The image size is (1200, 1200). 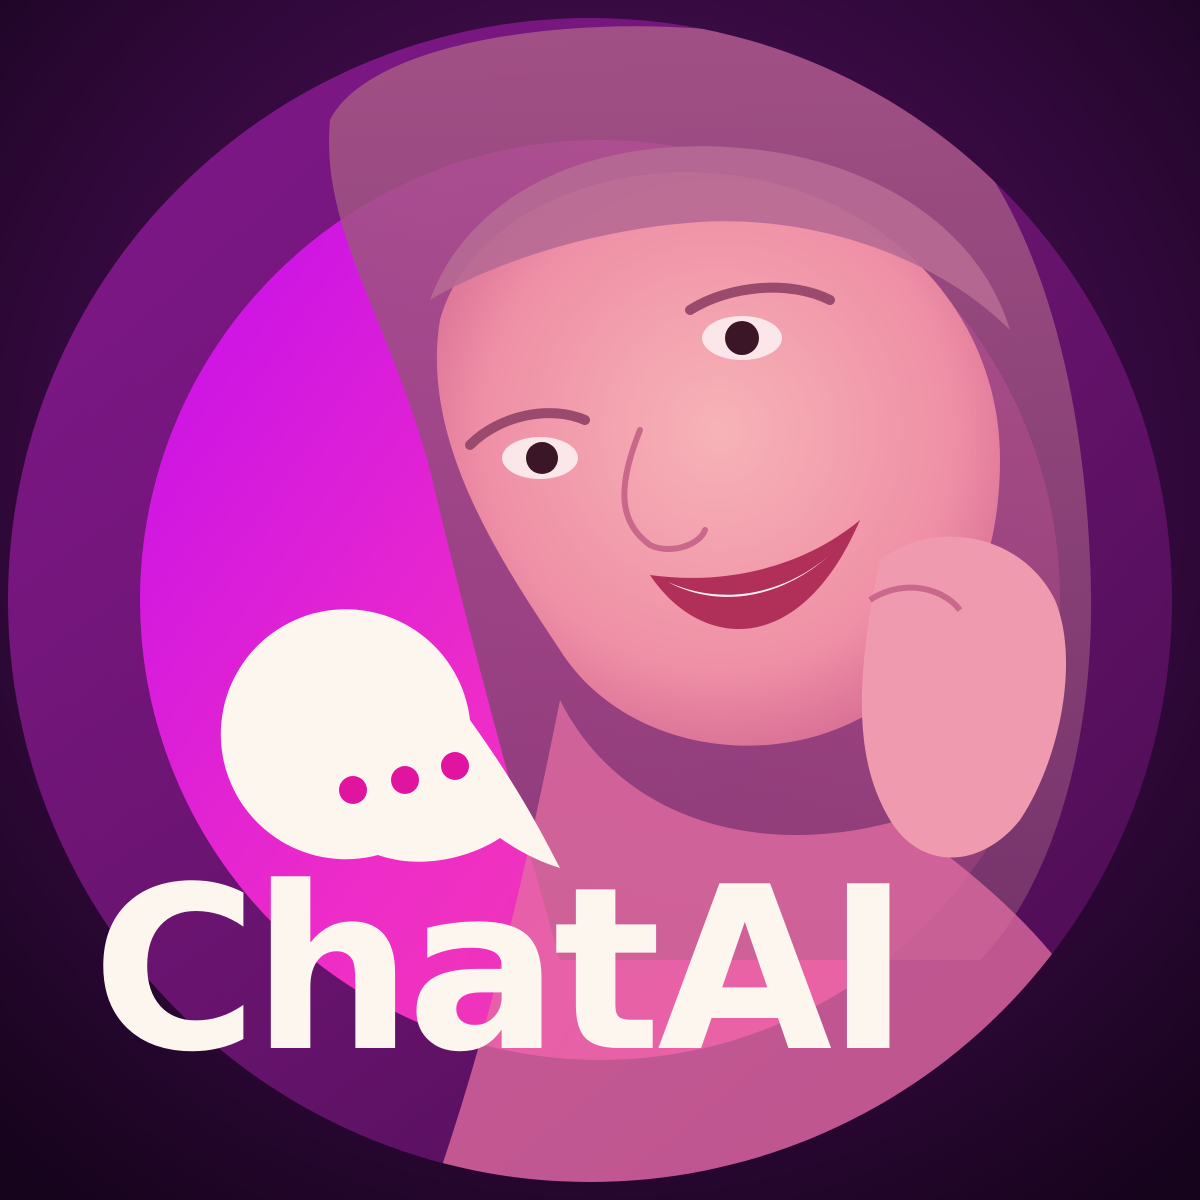 I want to click on brand-logo-wordmark: ChatAI, so click(x=501, y=971).